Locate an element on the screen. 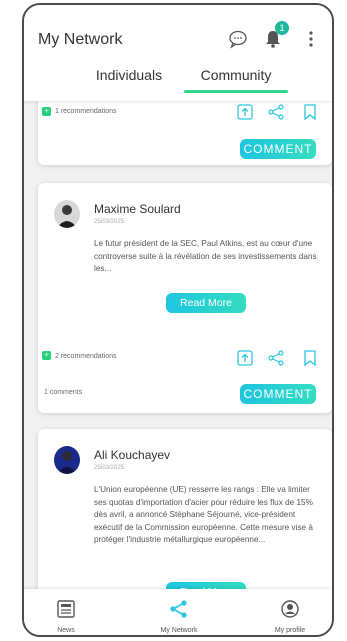 This screenshot has height=641, width=347. more-options-icon is located at coordinates (311, 39).